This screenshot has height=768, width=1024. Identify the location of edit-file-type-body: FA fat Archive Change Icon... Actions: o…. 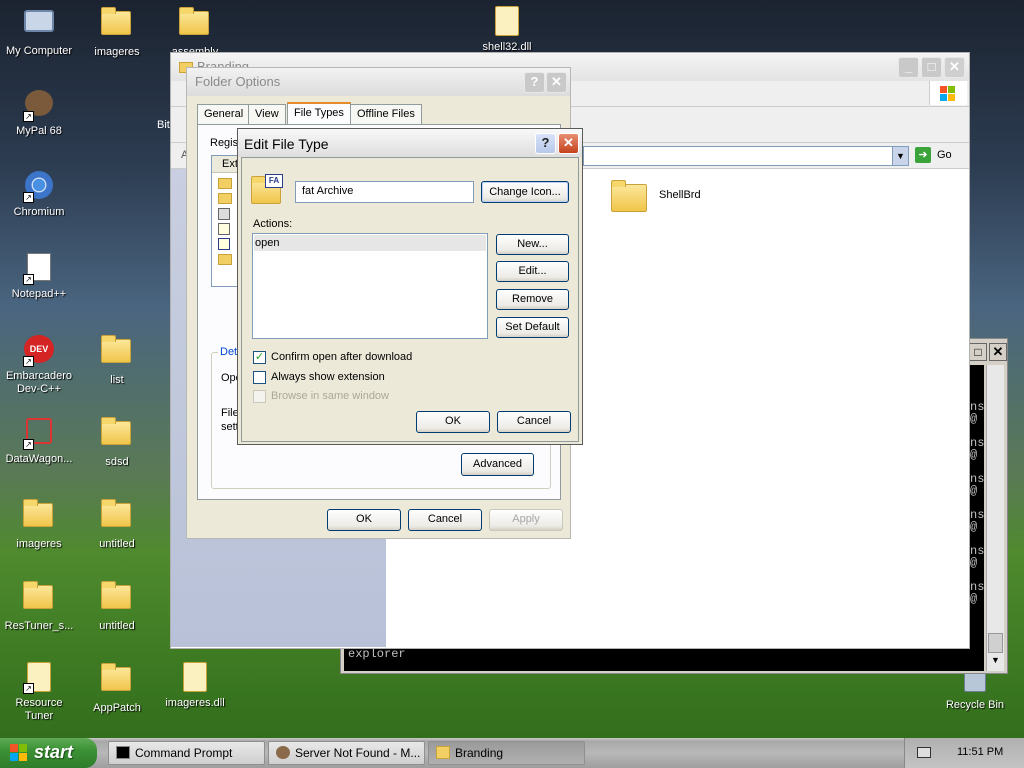
(410, 299).